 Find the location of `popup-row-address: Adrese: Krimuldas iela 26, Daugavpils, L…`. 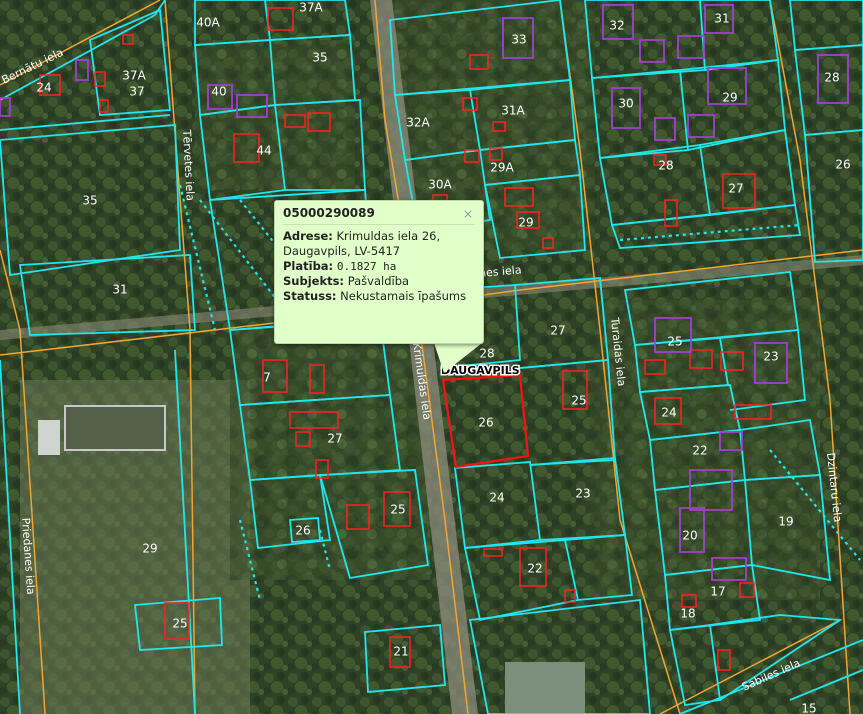

popup-row-address: Adrese: Krimuldas iela 26, Daugavpils, L… is located at coordinates (379, 244).